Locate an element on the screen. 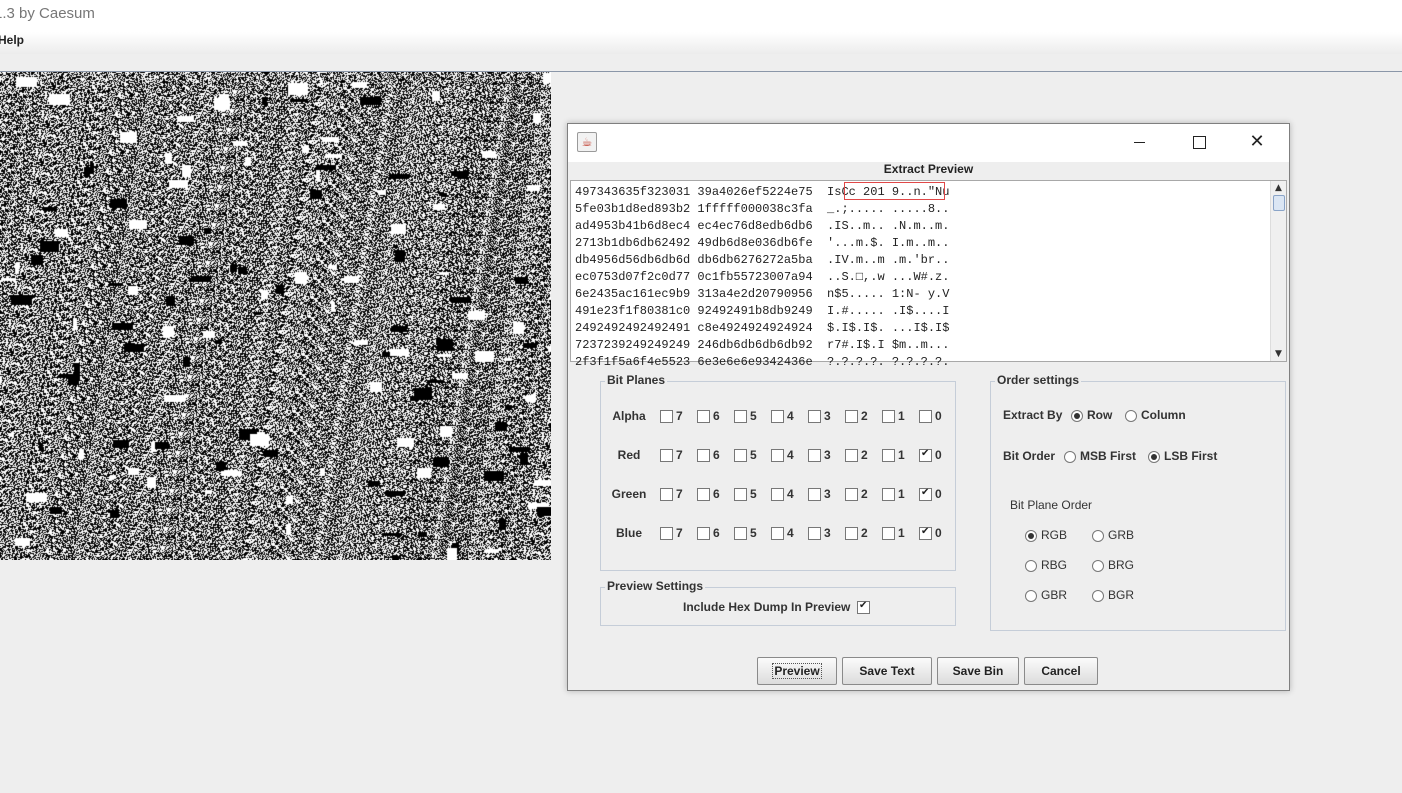 This screenshot has width=1402, height=793. save-text-button-label: Save Text is located at coordinates (887, 671).